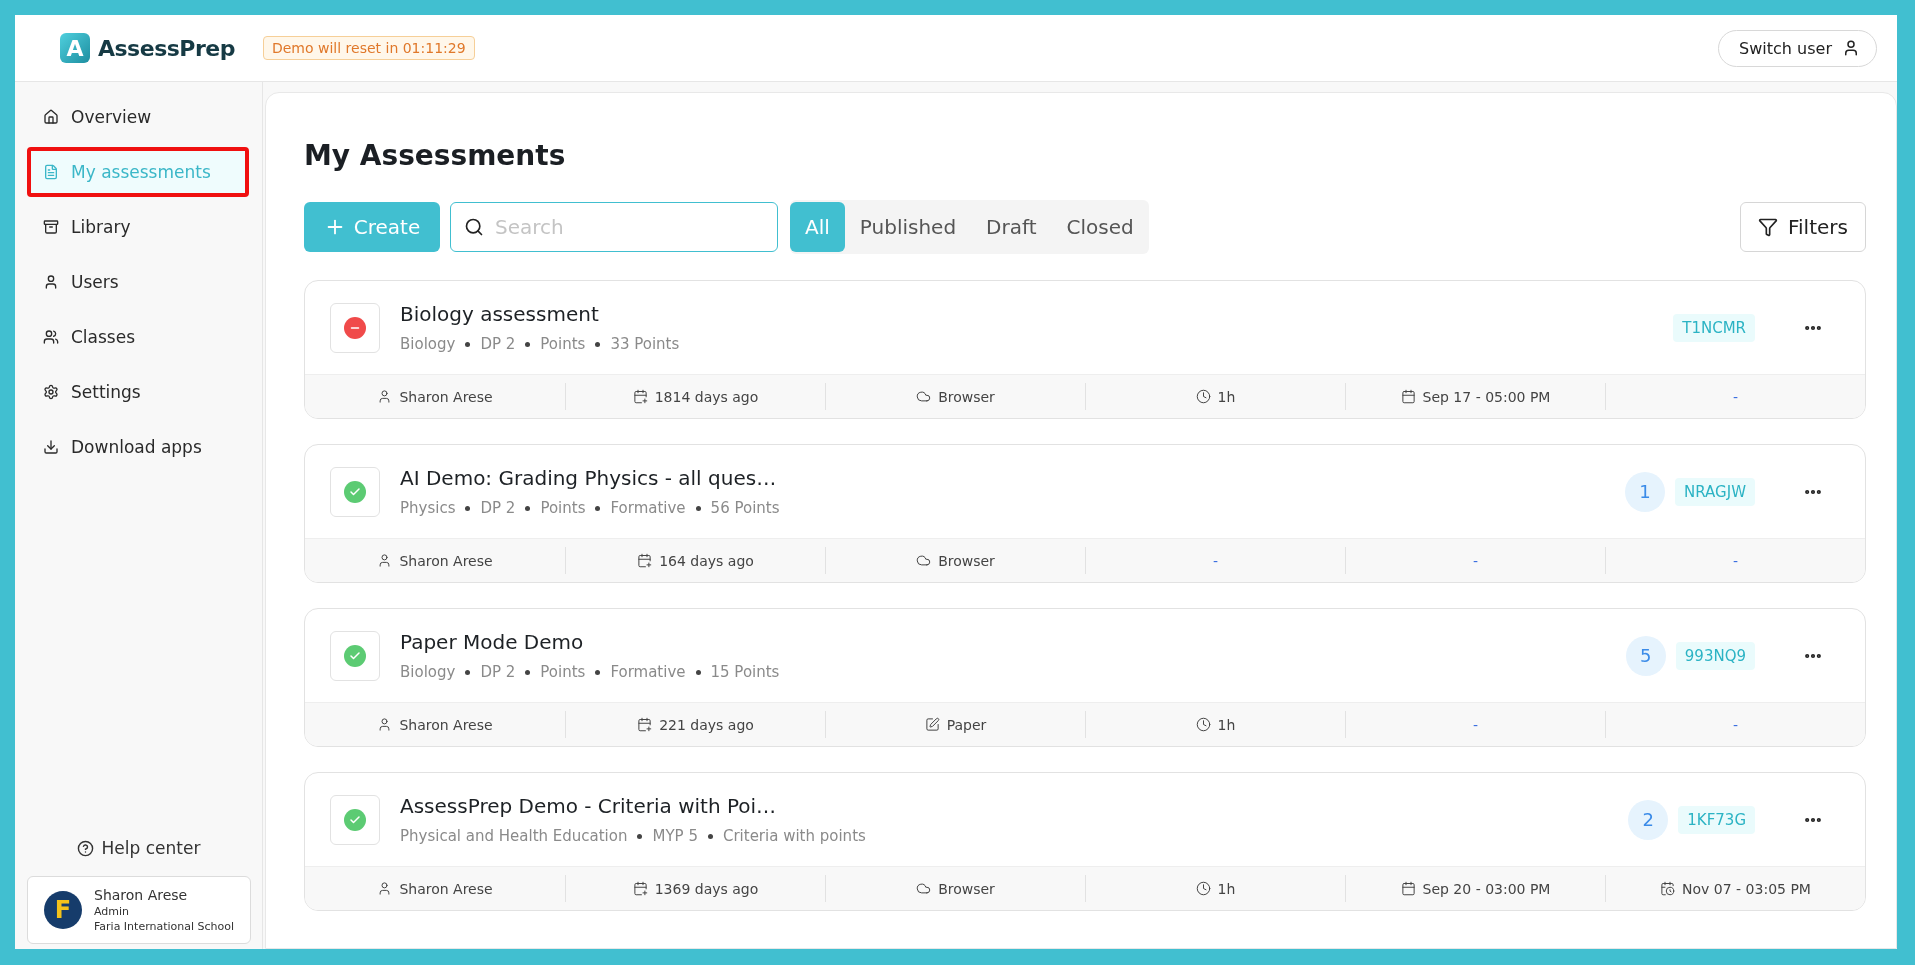 Image resolution: width=1915 pixels, height=965 pixels. What do you see at coordinates (51, 117) in the screenshot?
I see `house-icon` at bounding box center [51, 117].